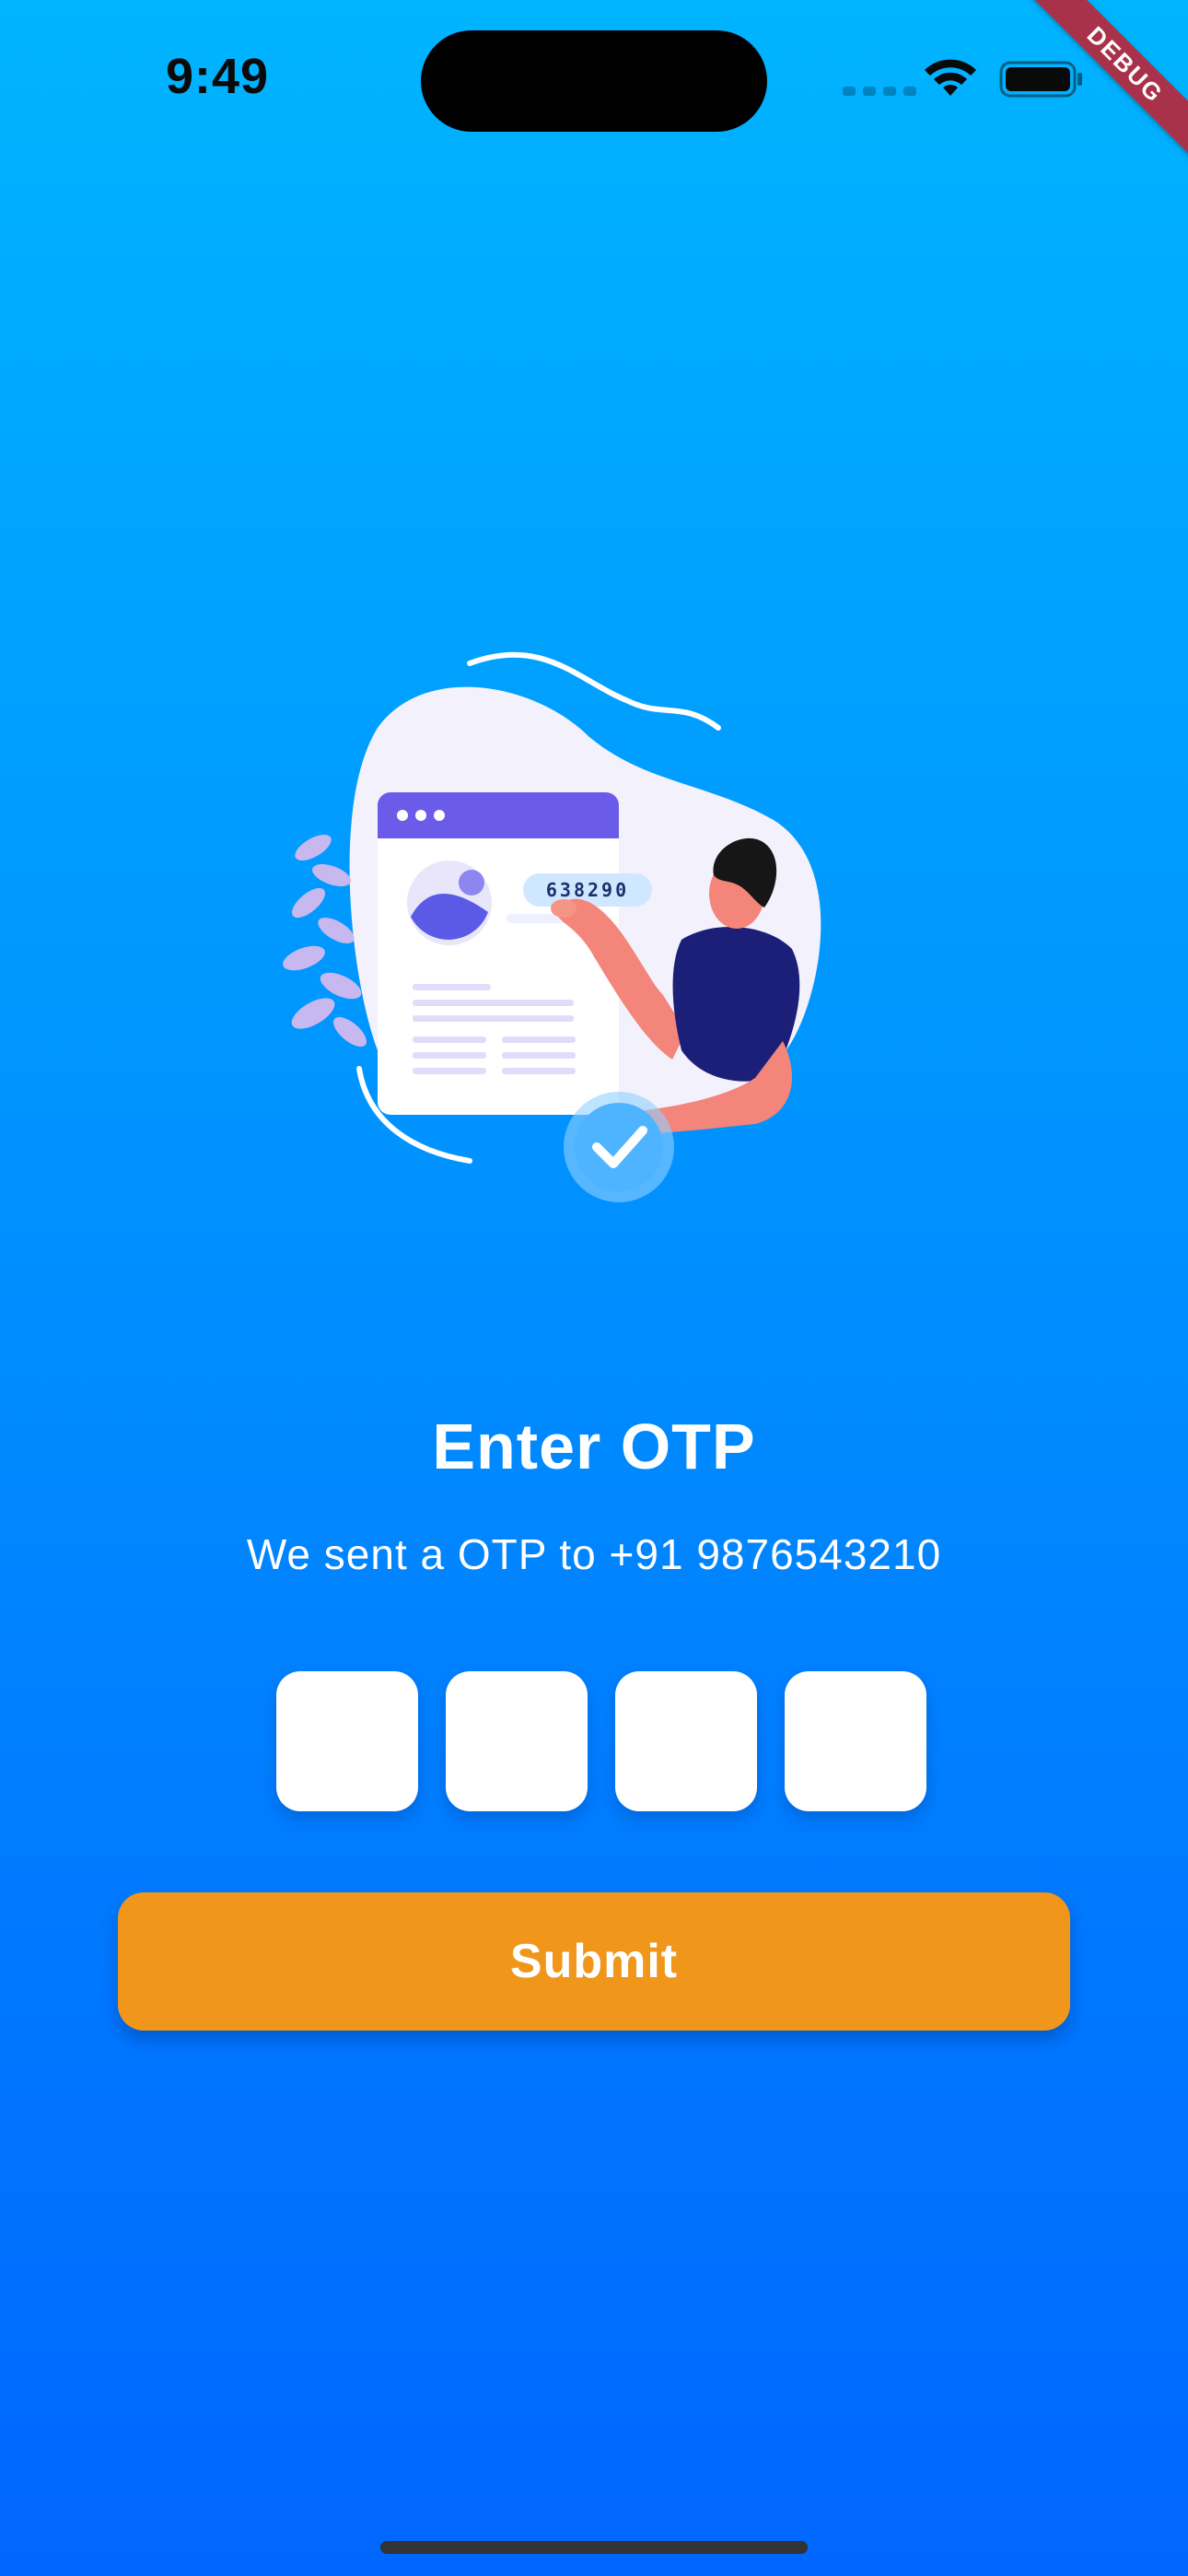  Describe the element at coordinates (601, 1741) in the screenshot. I see `otp-input-group` at that location.